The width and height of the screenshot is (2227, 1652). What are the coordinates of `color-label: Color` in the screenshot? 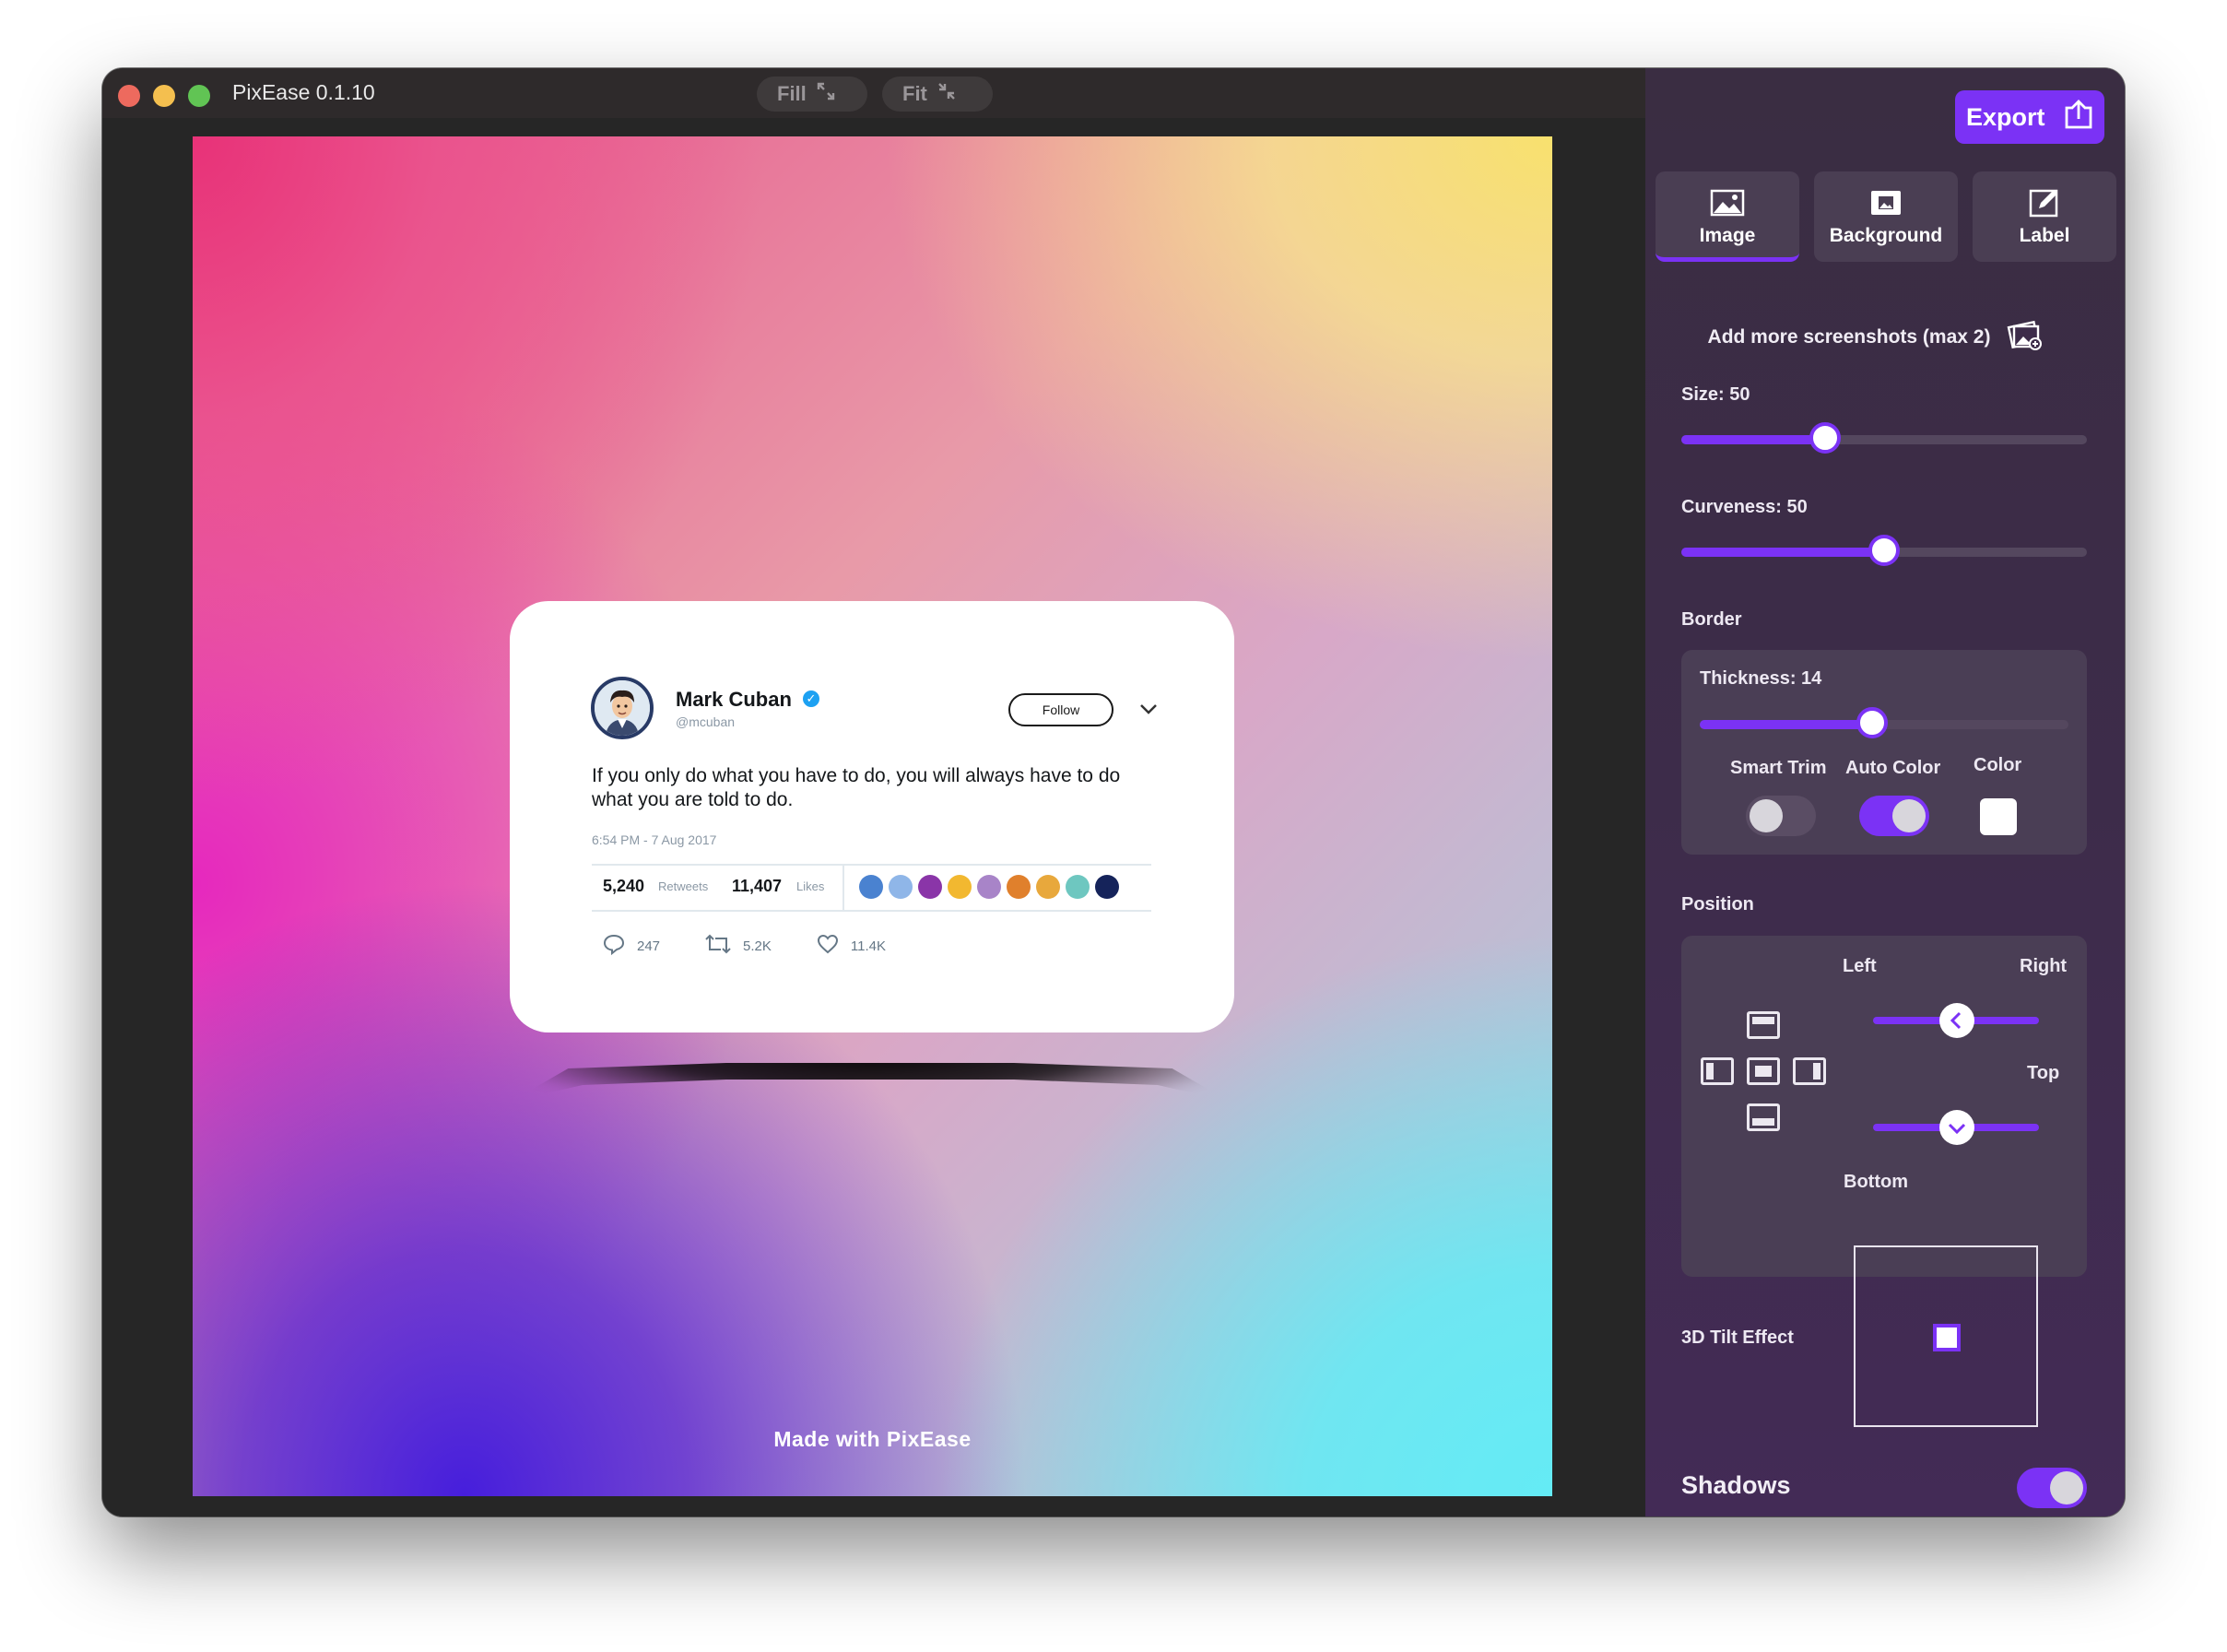 It's located at (1998, 765).